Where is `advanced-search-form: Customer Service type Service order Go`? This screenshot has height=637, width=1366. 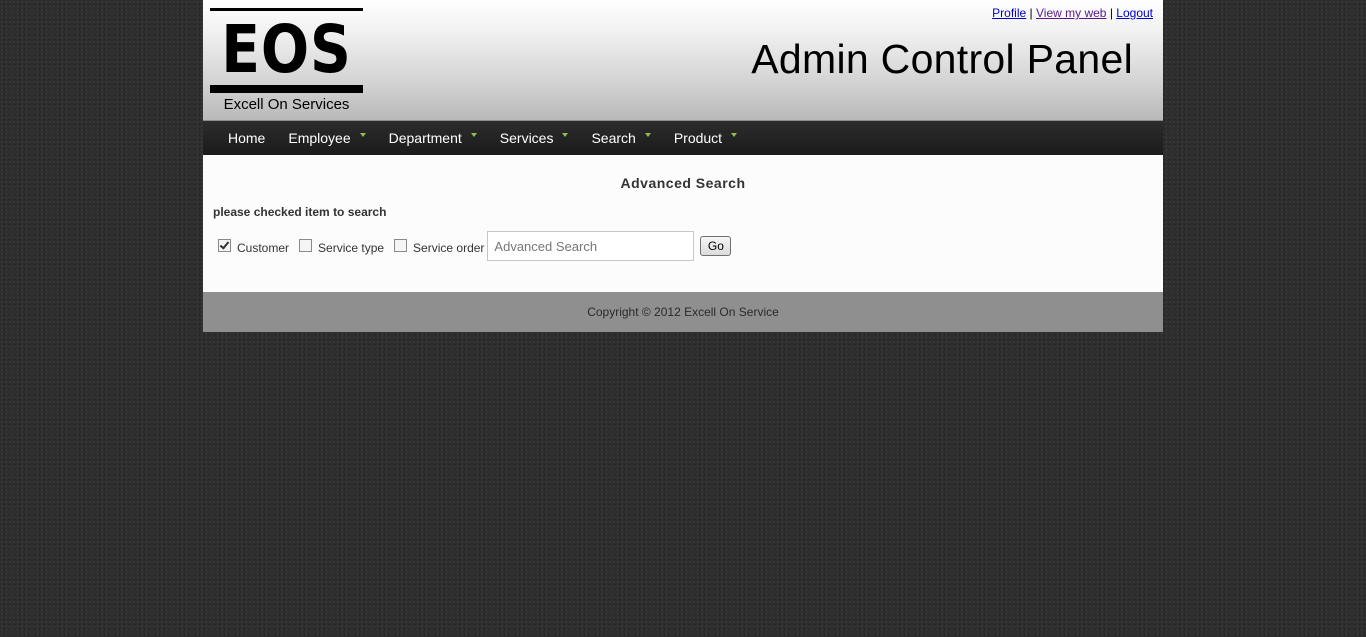
advanced-search-form: Customer Service type Service order Go is located at coordinates (474, 246).